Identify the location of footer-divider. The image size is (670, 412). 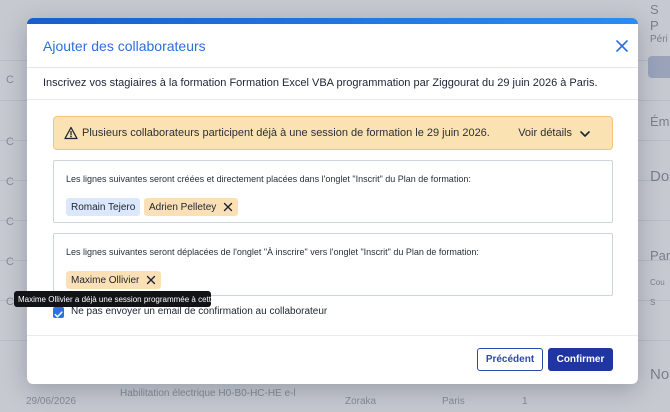
(332, 335).